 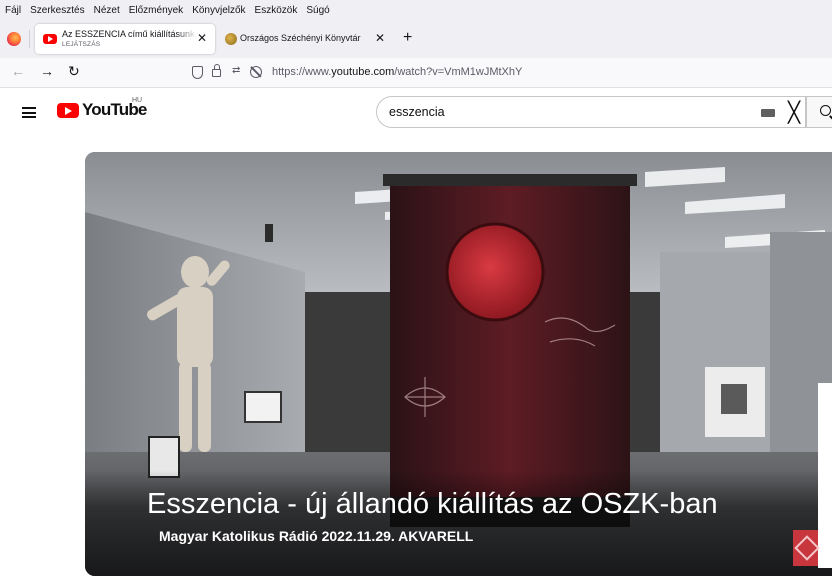 What do you see at coordinates (407, 38) in the screenshot?
I see `new-tab-icon: +` at bounding box center [407, 38].